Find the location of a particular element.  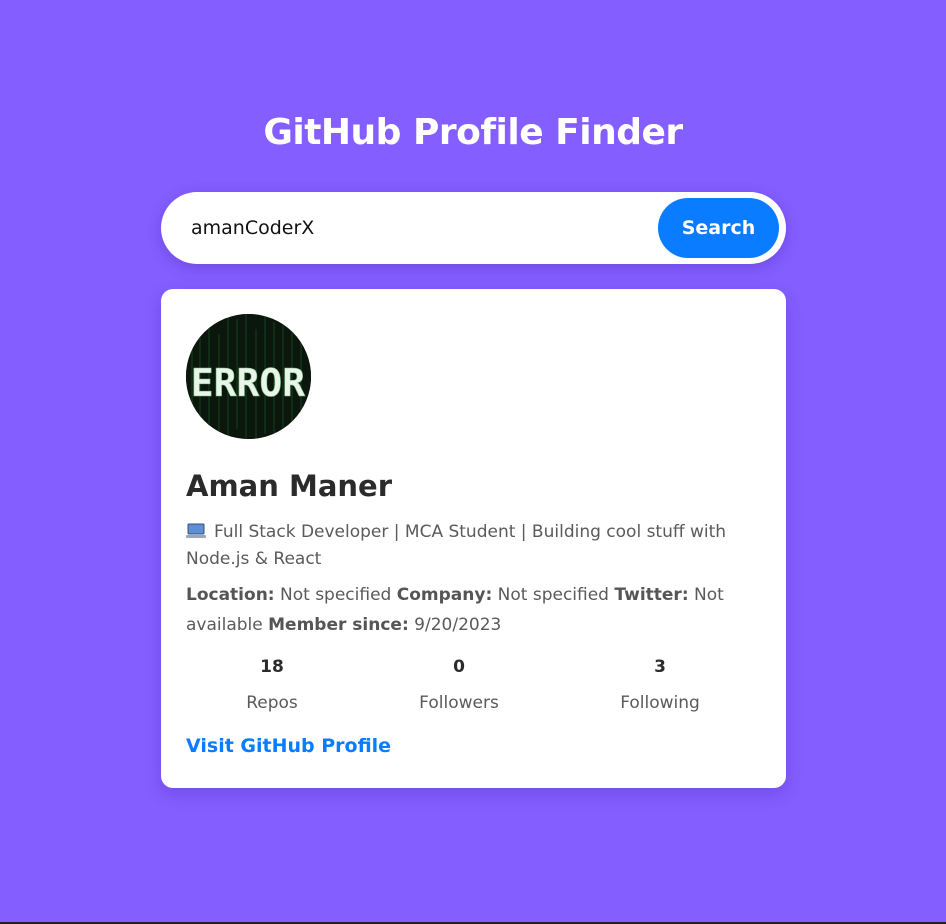

avatar: ERROR is located at coordinates (248, 376).